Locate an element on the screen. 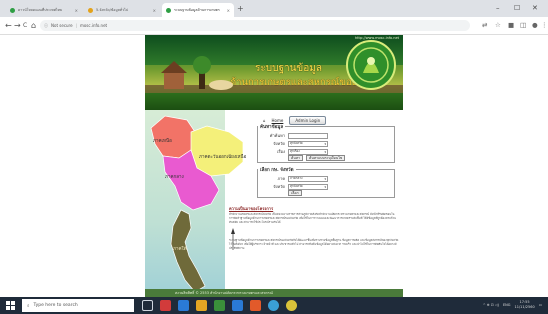 This screenshot has width=548, height=314. tab-title: 5.จังหวัด/ข้อมูลทั่วไป is located at coordinates (112, 10).